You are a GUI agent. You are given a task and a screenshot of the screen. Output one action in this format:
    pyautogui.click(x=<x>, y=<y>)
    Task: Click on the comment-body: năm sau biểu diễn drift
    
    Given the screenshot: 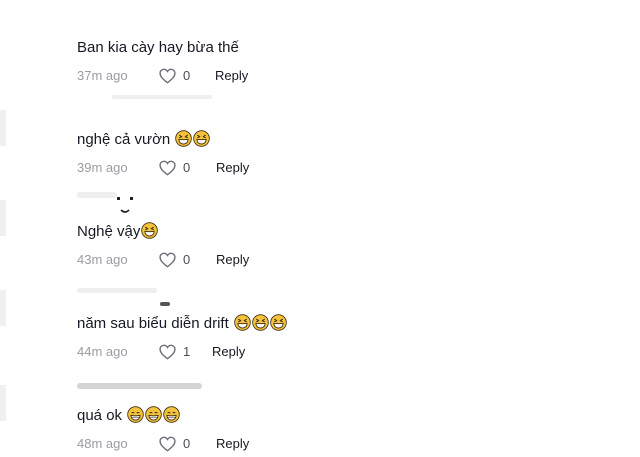 What is the action you would take?
    pyautogui.click(x=153, y=323)
    